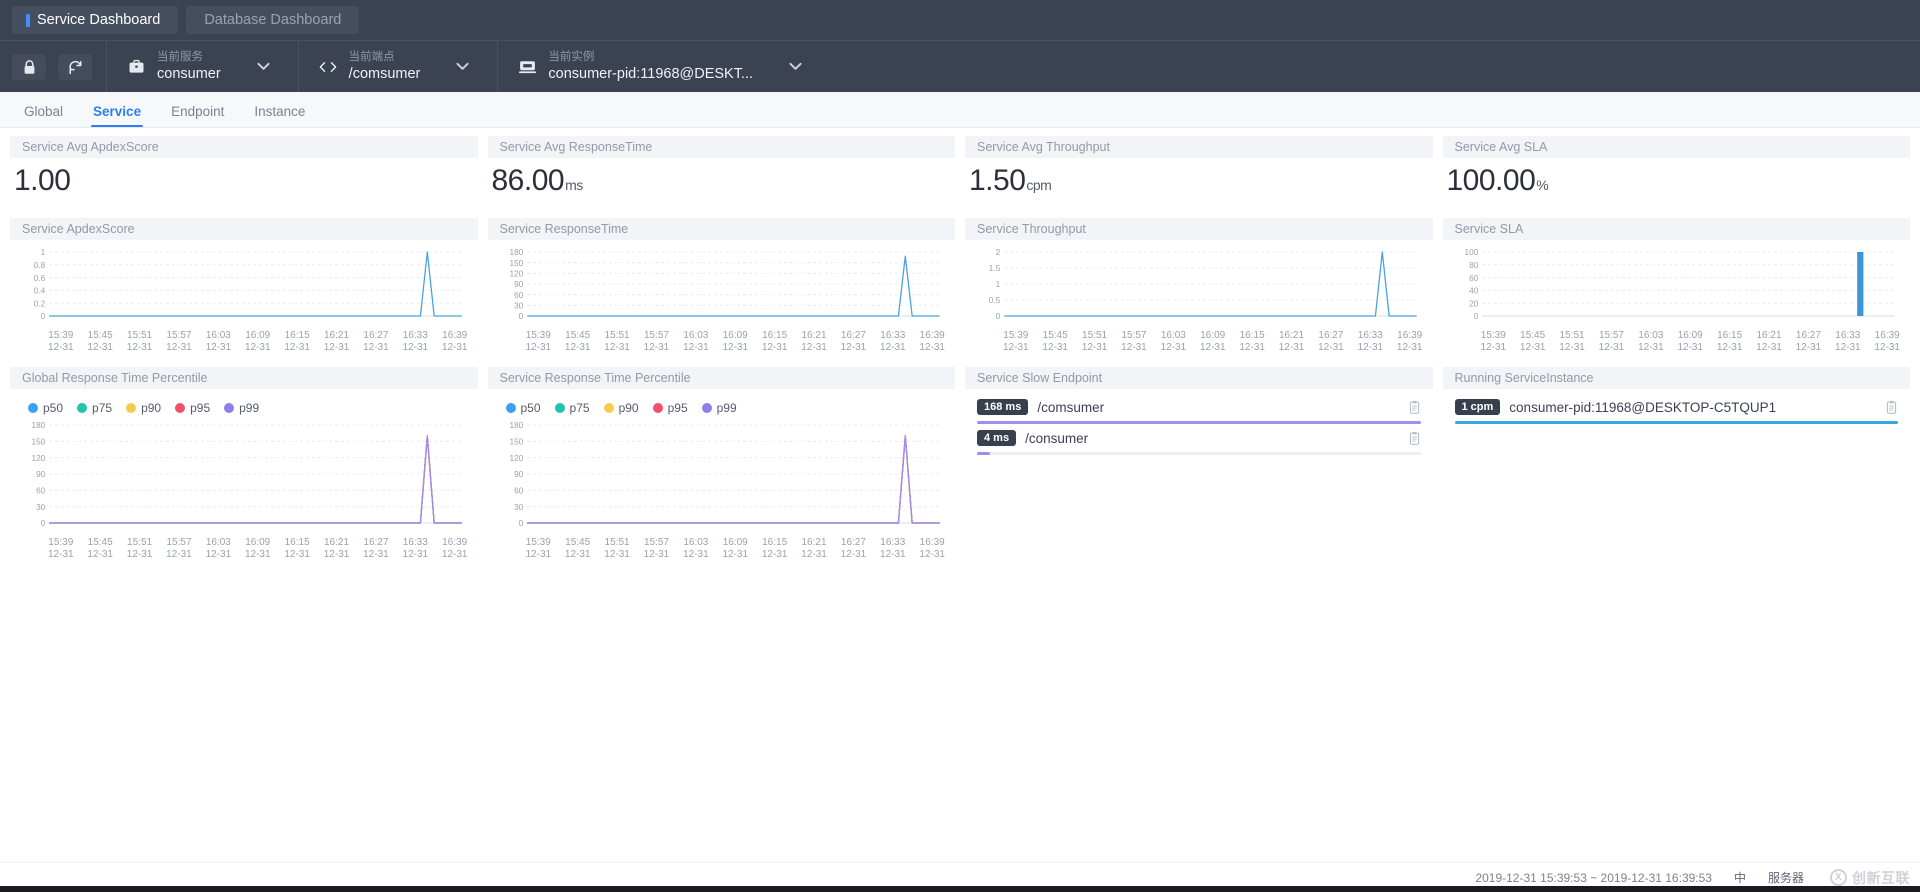 The image size is (1920, 892). I want to click on y-tick-label: 0.5, so click(995, 300).